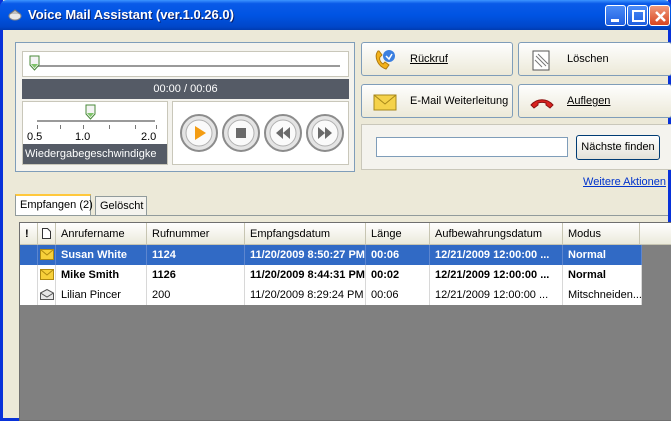 This screenshot has height=421, width=671. I want to click on number-cell: 200, so click(196, 295).